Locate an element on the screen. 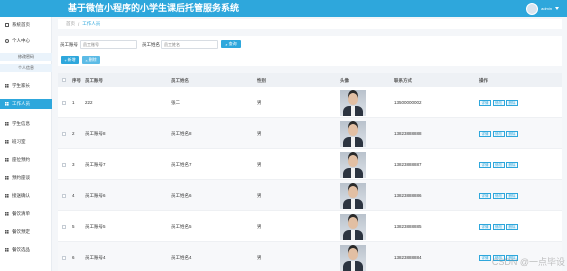 The image size is (567, 271). cell-phone: 13823888885 is located at coordinates (408, 226).